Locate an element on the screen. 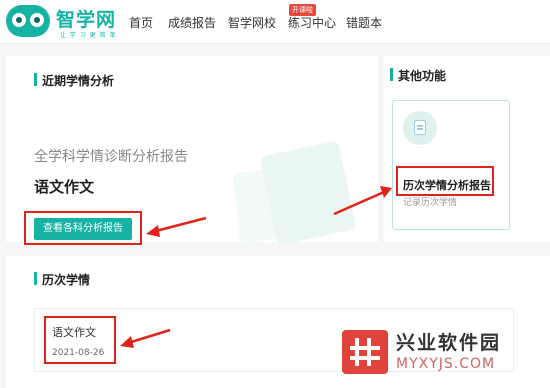 The image size is (550, 388). watermark-url: MYXYJS.COM is located at coordinates (446, 364).